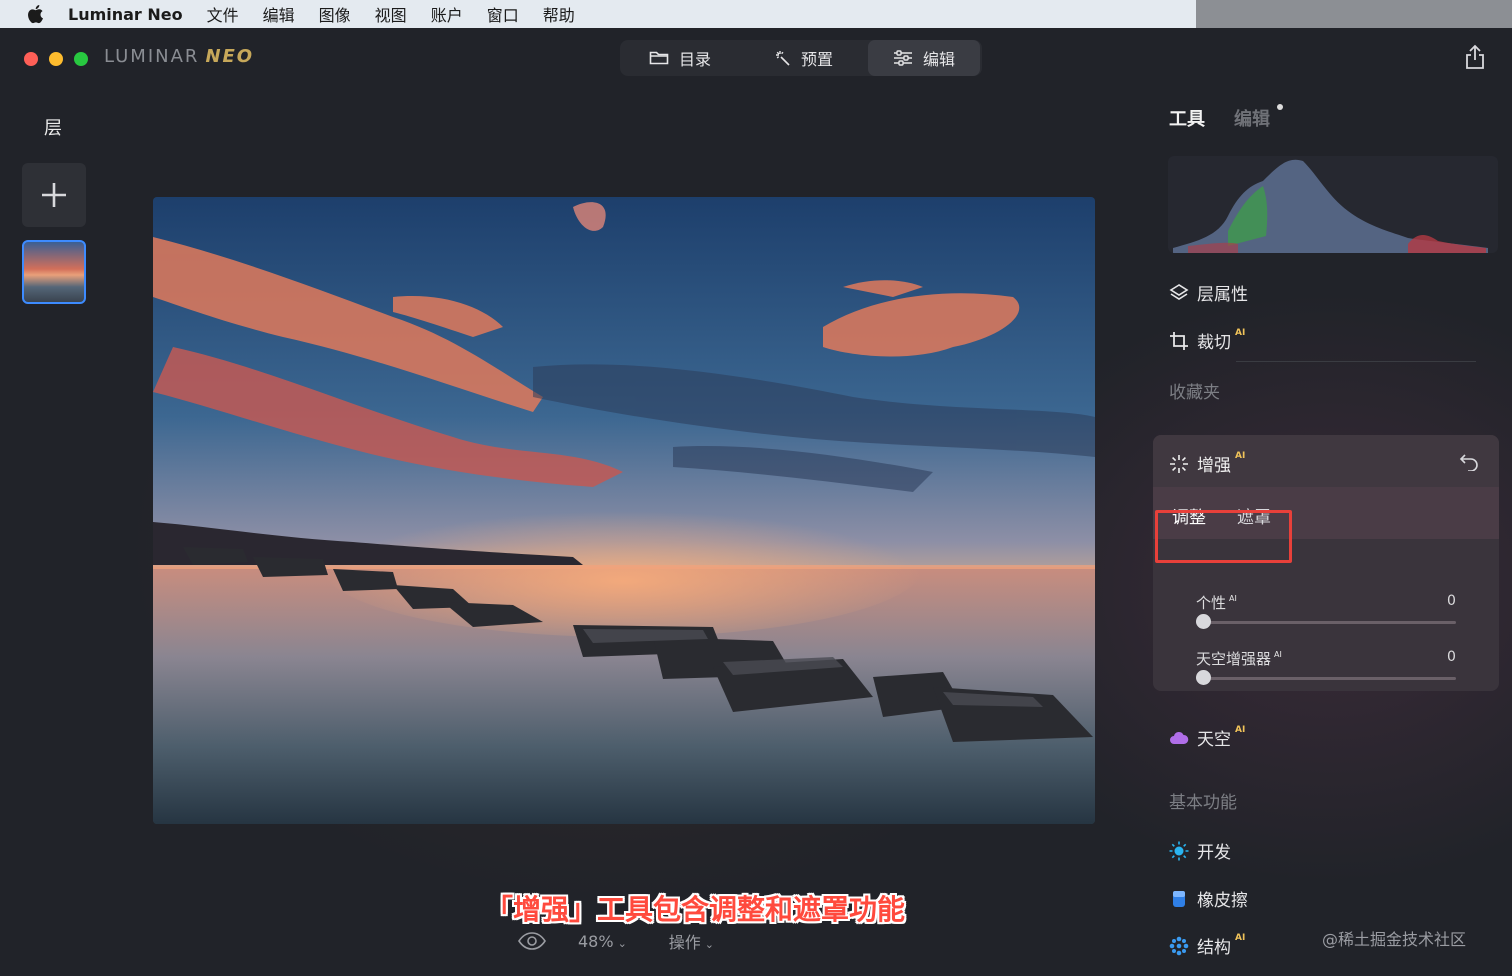 This screenshot has height=976, width=1512. I want to click on add-layer-button, so click(54, 195).